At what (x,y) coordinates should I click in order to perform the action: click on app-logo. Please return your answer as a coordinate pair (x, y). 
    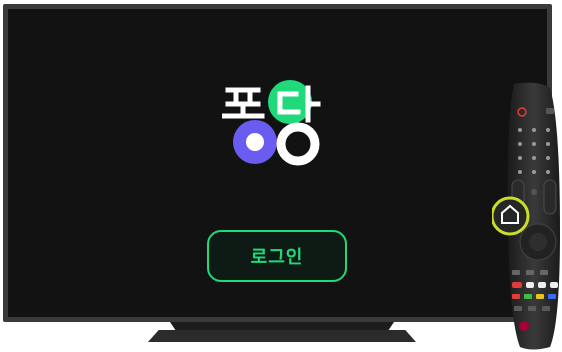
    Looking at the image, I should click on (271, 123).